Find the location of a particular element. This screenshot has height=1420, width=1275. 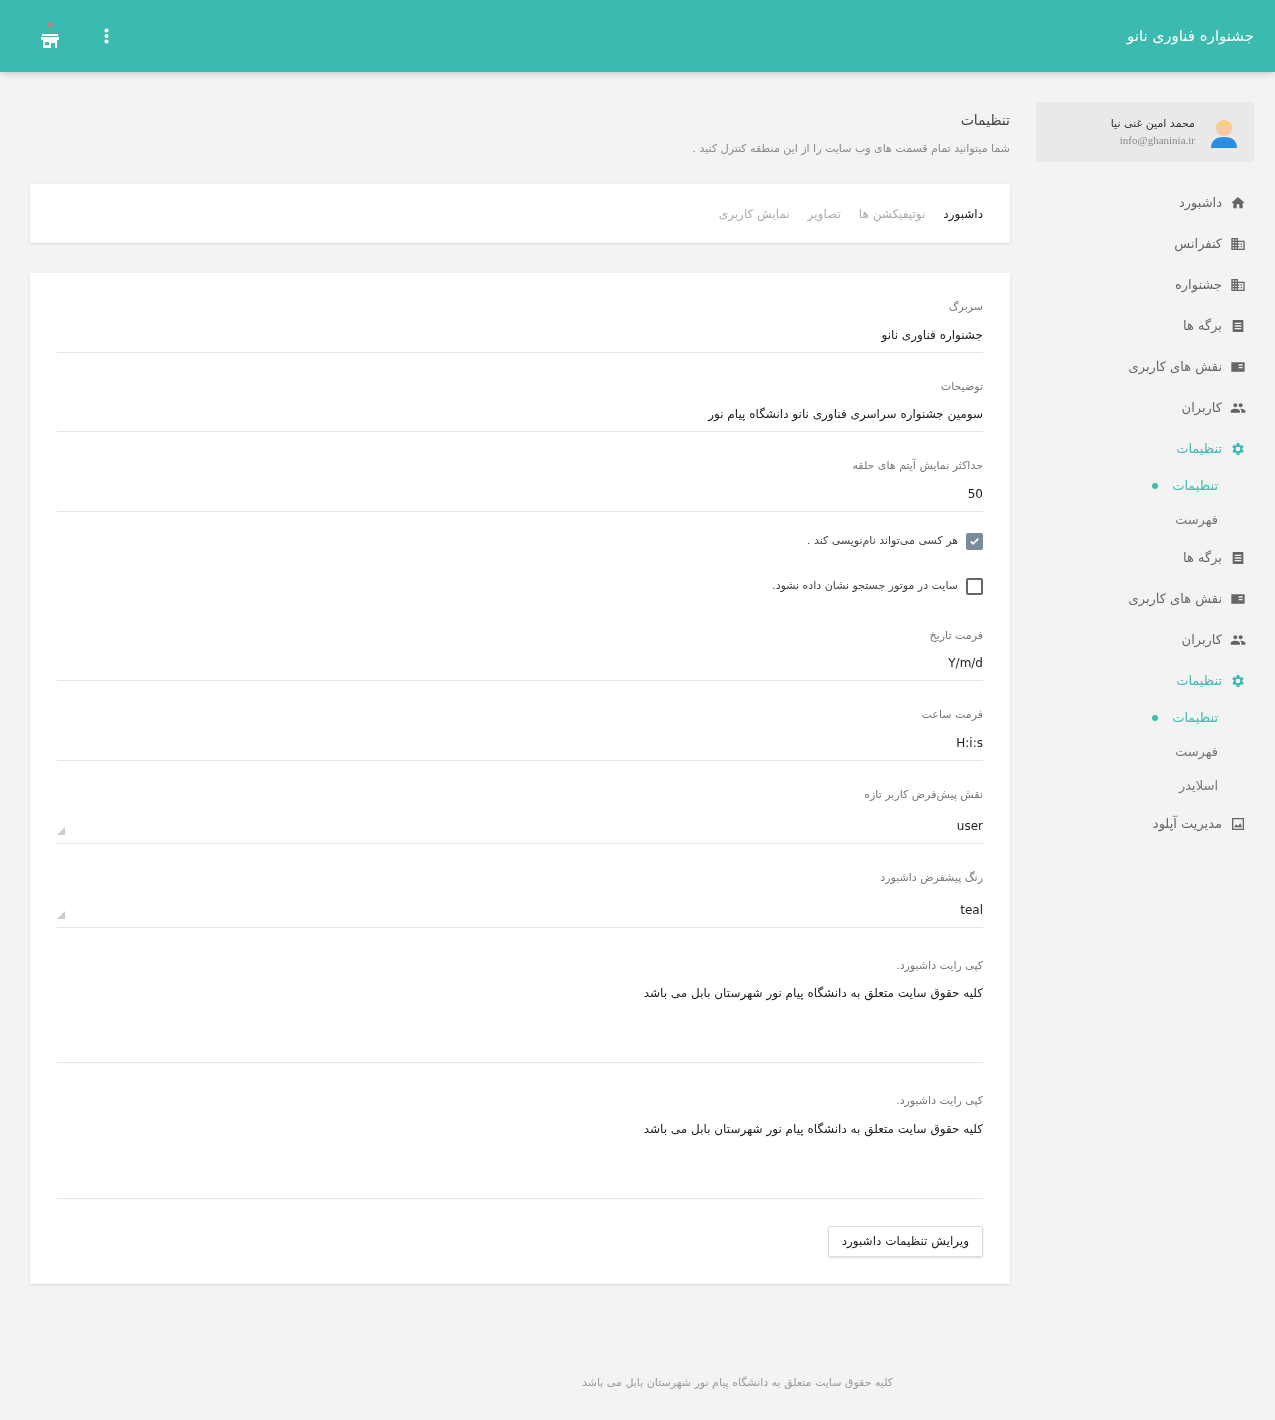

field-label: حداکثر نمایش آیتم های حلقه is located at coordinates (917, 466).